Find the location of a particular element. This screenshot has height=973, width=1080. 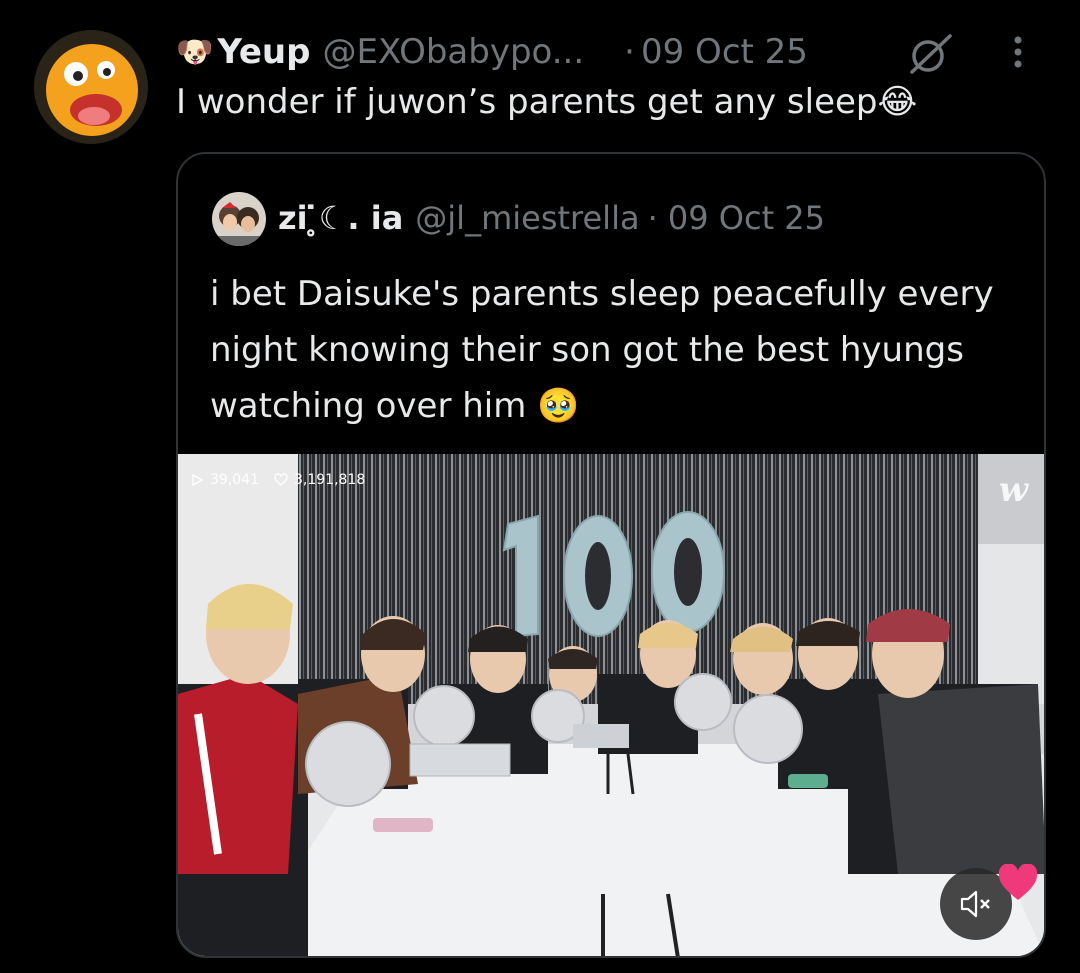

dog-emoji-icon: 🐶 is located at coordinates (195, 52).